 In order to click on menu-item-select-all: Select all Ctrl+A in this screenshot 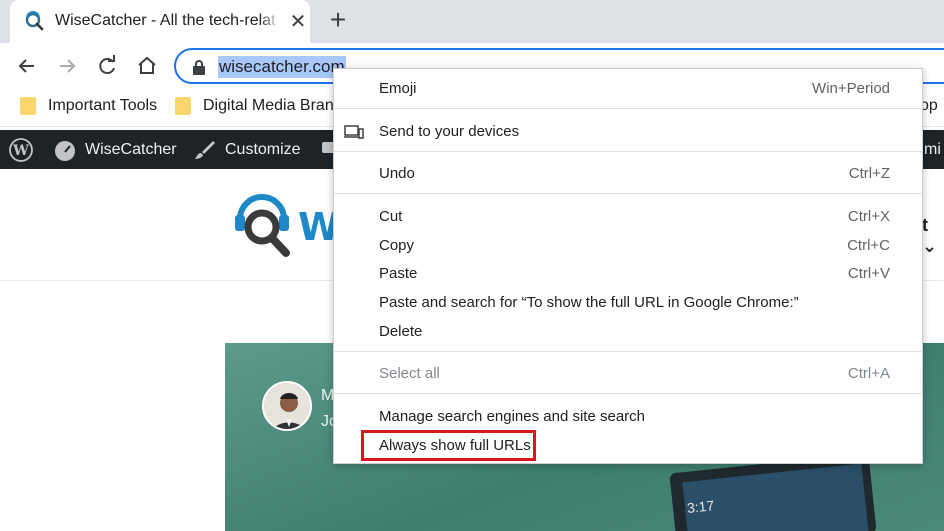, I will do `click(628, 374)`.